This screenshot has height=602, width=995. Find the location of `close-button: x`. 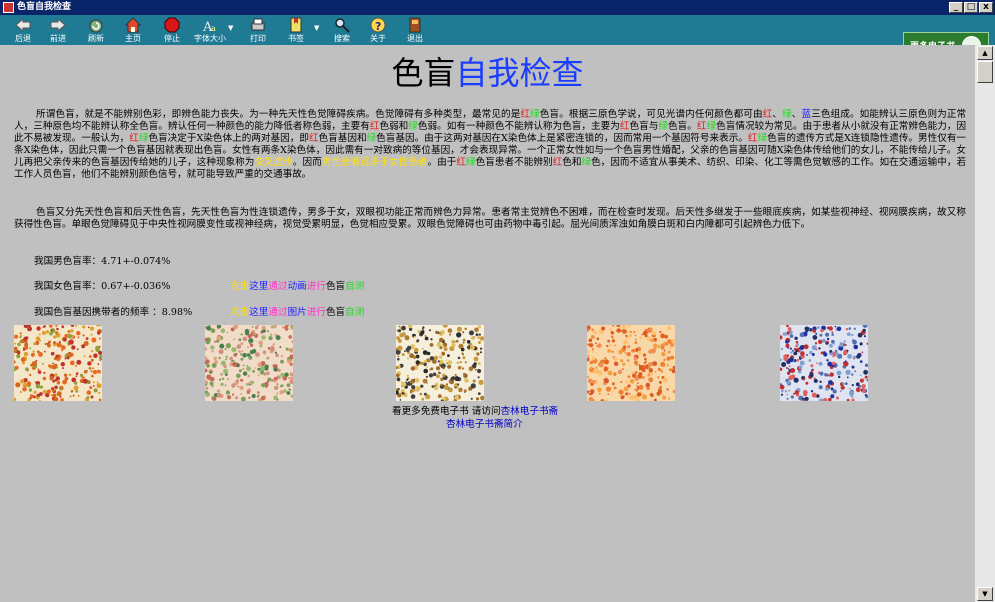

close-button: x is located at coordinates (986, 7).